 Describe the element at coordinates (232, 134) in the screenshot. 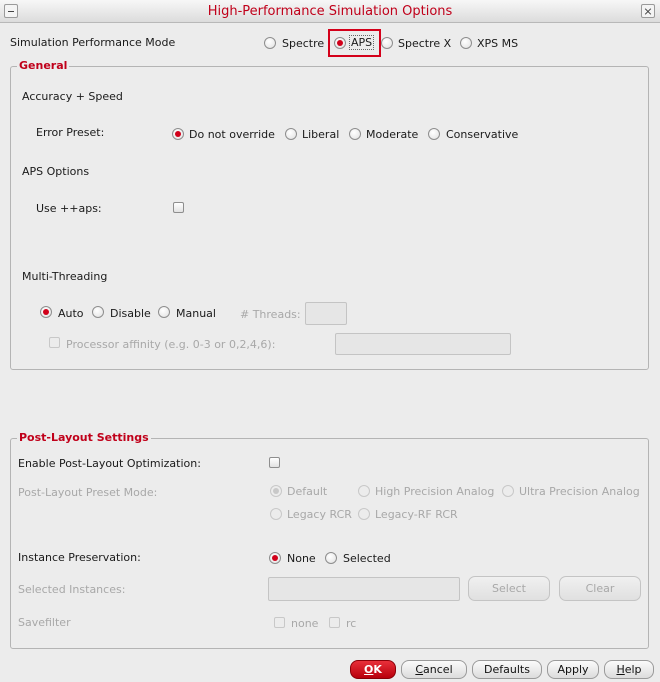

I see `preset-do-not-override-label: Do not override` at that location.